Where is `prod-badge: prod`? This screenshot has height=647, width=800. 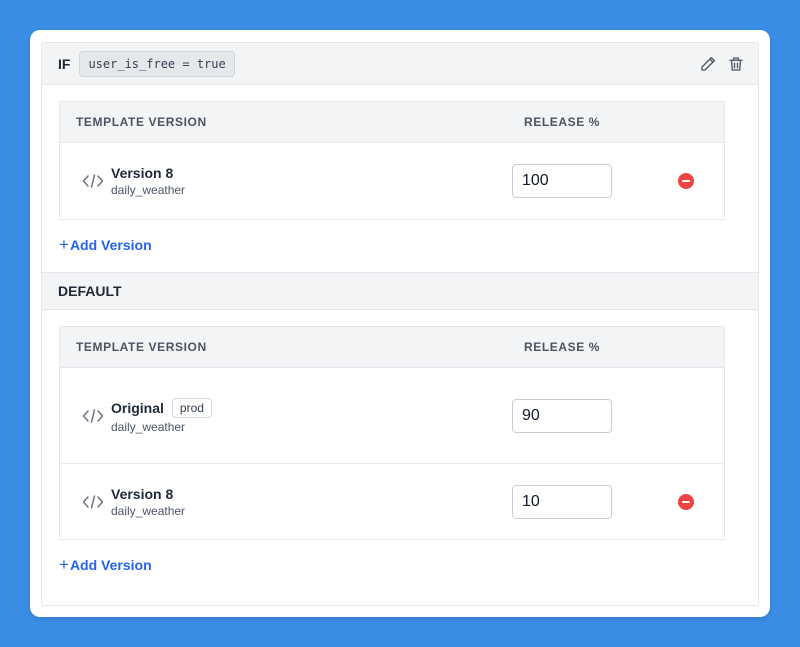
prod-badge: prod is located at coordinates (191, 407).